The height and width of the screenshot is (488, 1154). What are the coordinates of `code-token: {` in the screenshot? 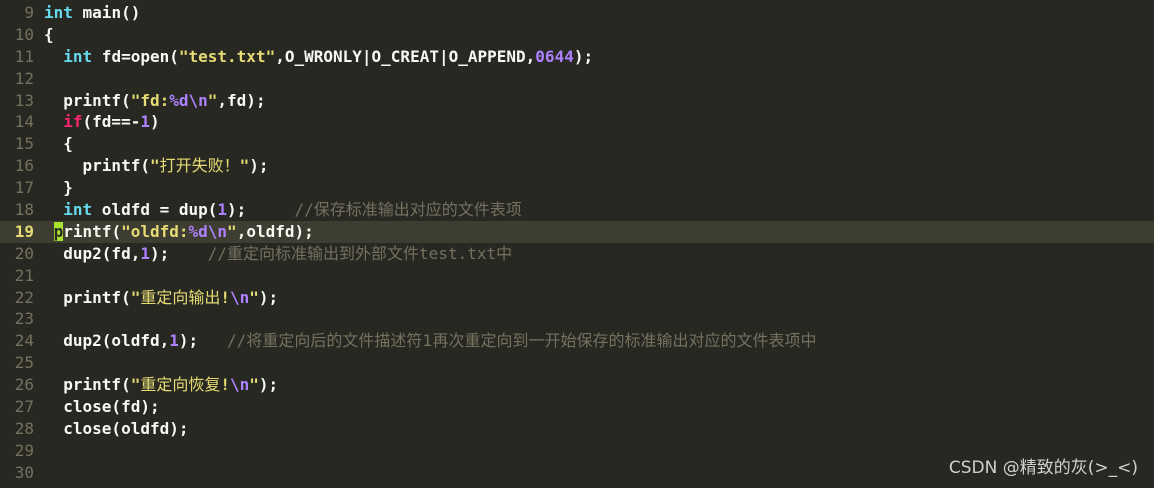 It's located at (58, 144).